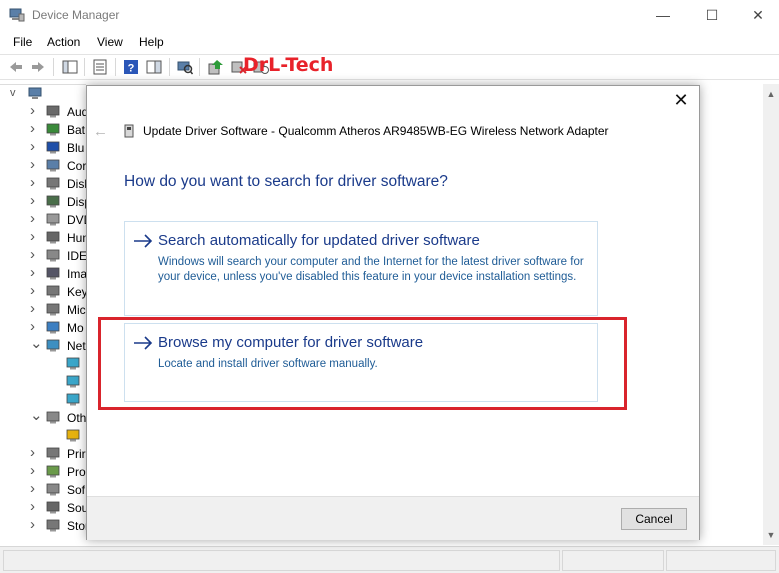 The width and height of the screenshot is (779, 573). I want to click on tree-item-label: IDE, so click(76, 256).